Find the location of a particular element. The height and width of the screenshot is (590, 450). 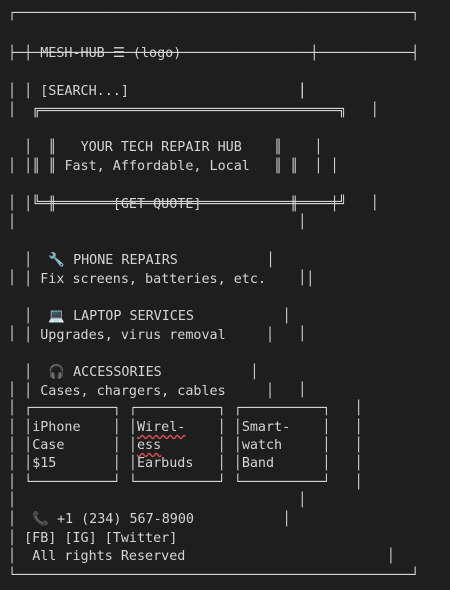

product-cards-row-3: │ │$15 │ │Earbuds │ │Band │ │ is located at coordinates (185, 463).